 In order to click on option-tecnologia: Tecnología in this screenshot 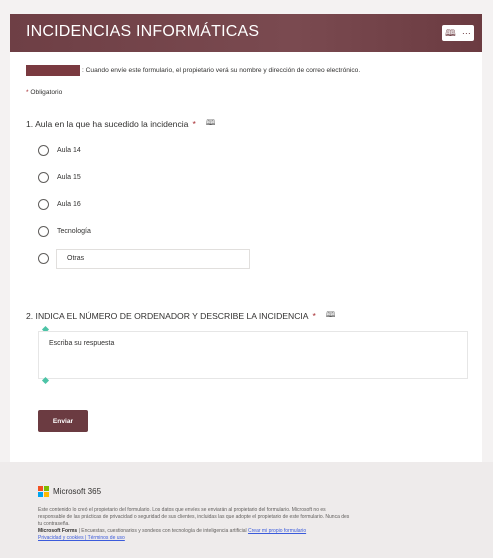, I will do `click(64, 231)`.